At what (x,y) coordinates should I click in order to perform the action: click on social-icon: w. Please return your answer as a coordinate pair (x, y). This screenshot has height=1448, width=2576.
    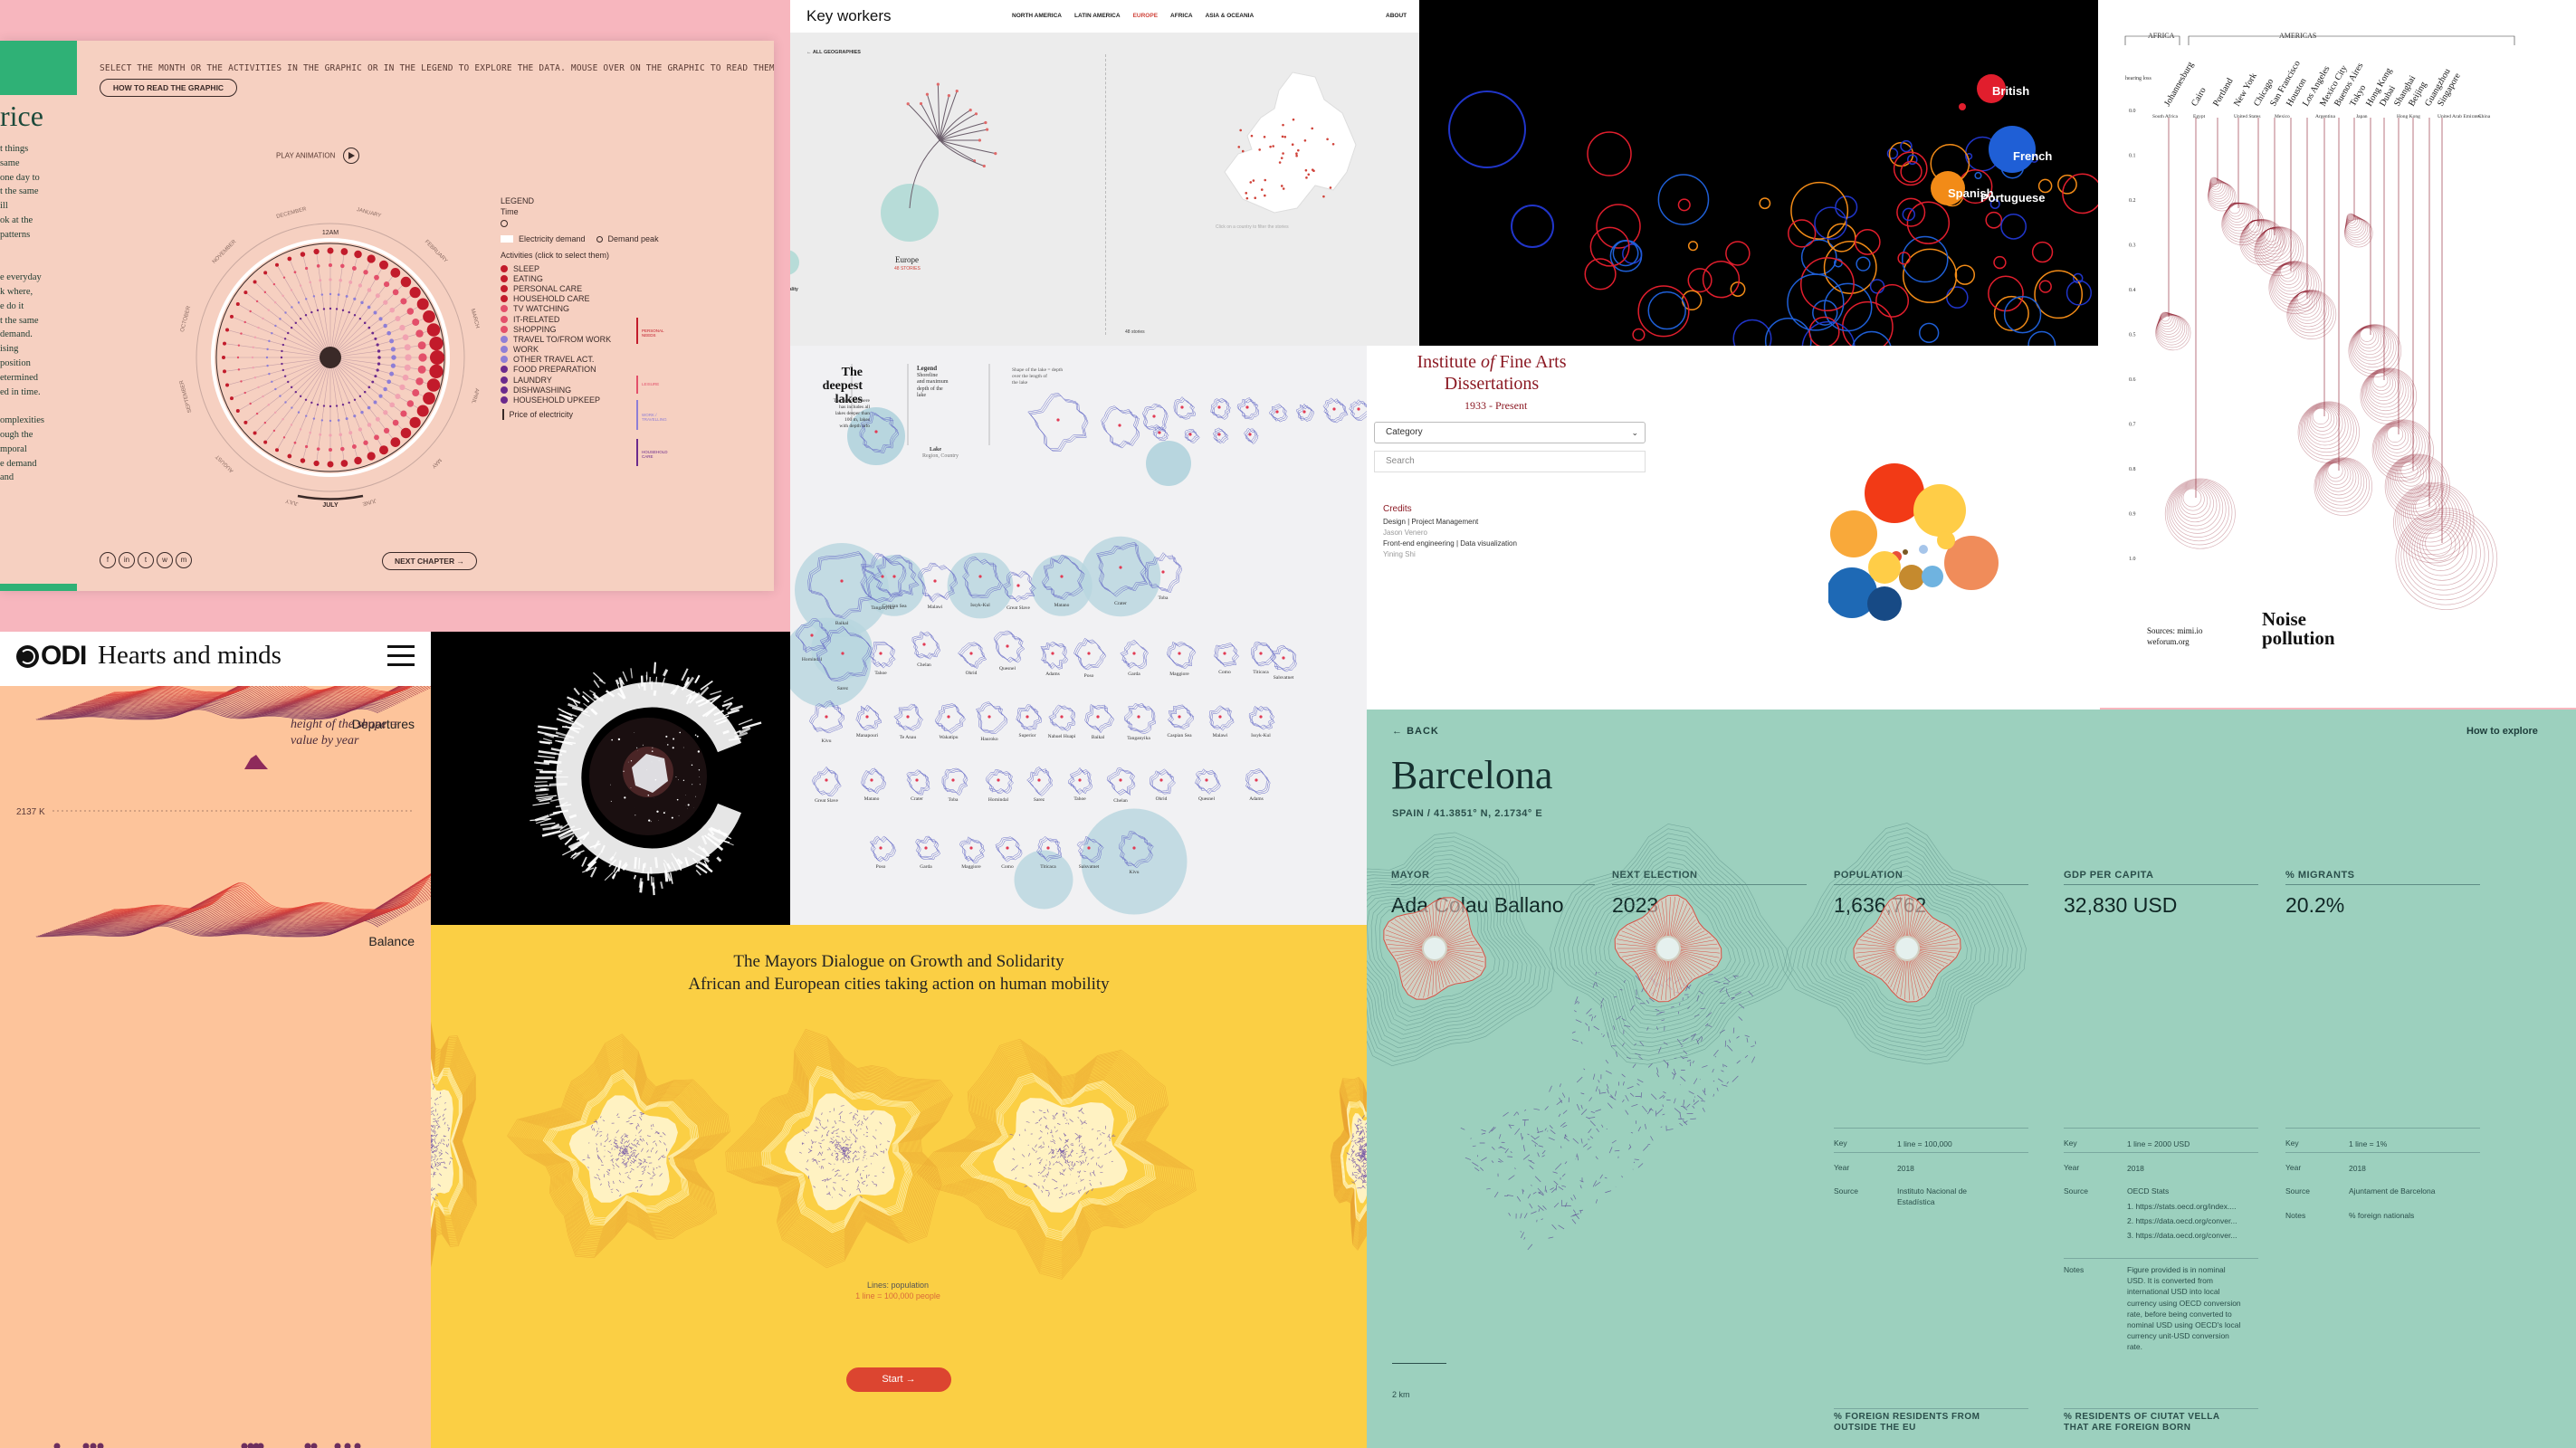
    Looking at the image, I should click on (165, 560).